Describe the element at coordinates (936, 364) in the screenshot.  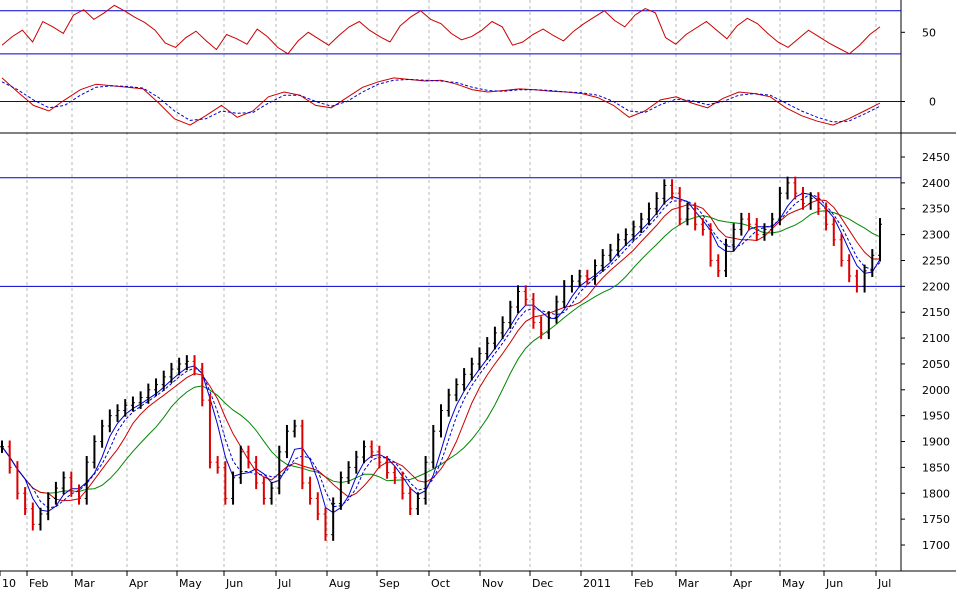
I see `y-tick-label: 2050` at that location.